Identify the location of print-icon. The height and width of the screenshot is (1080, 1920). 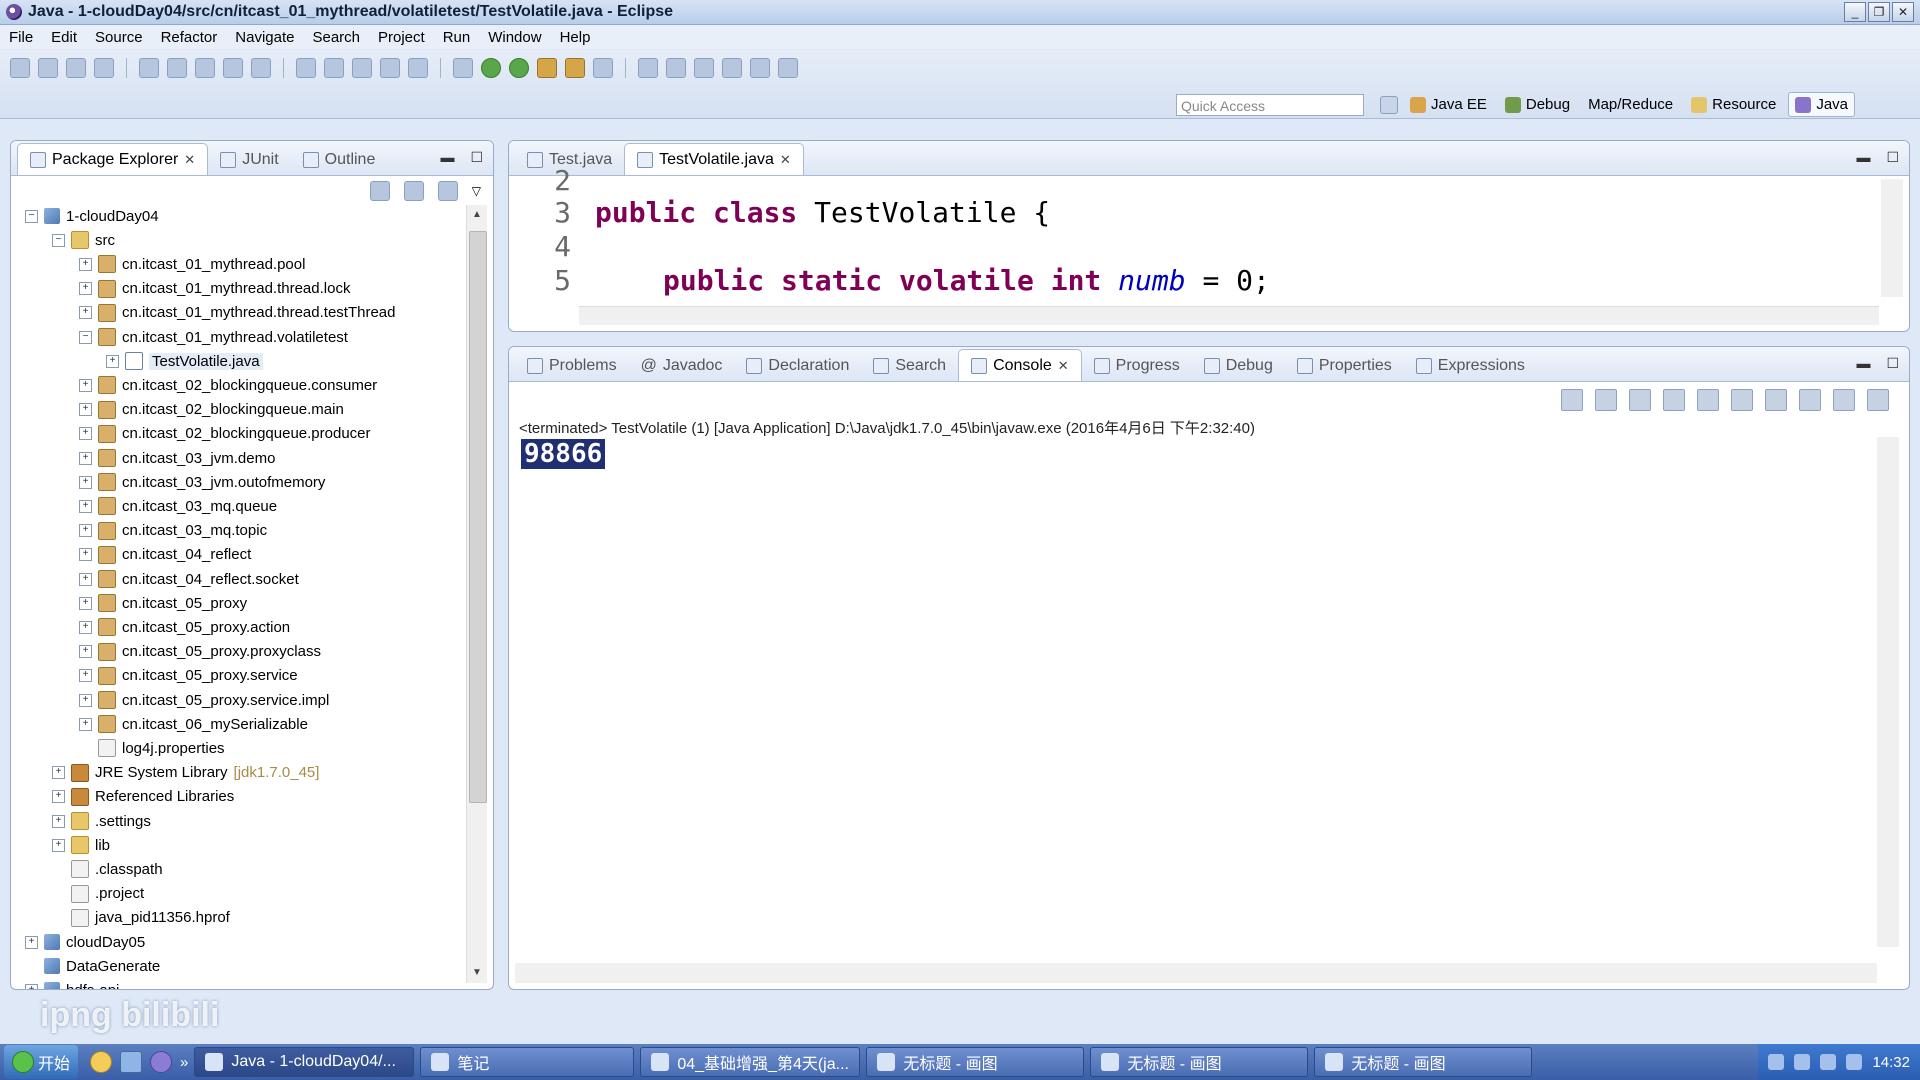
(104, 68).